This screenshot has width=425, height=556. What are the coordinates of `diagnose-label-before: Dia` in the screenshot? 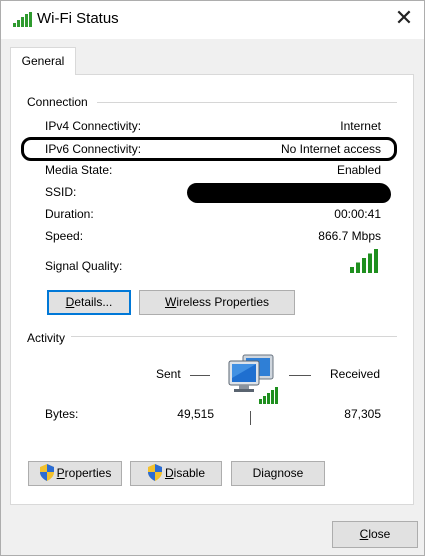 It's located at (261, 473).